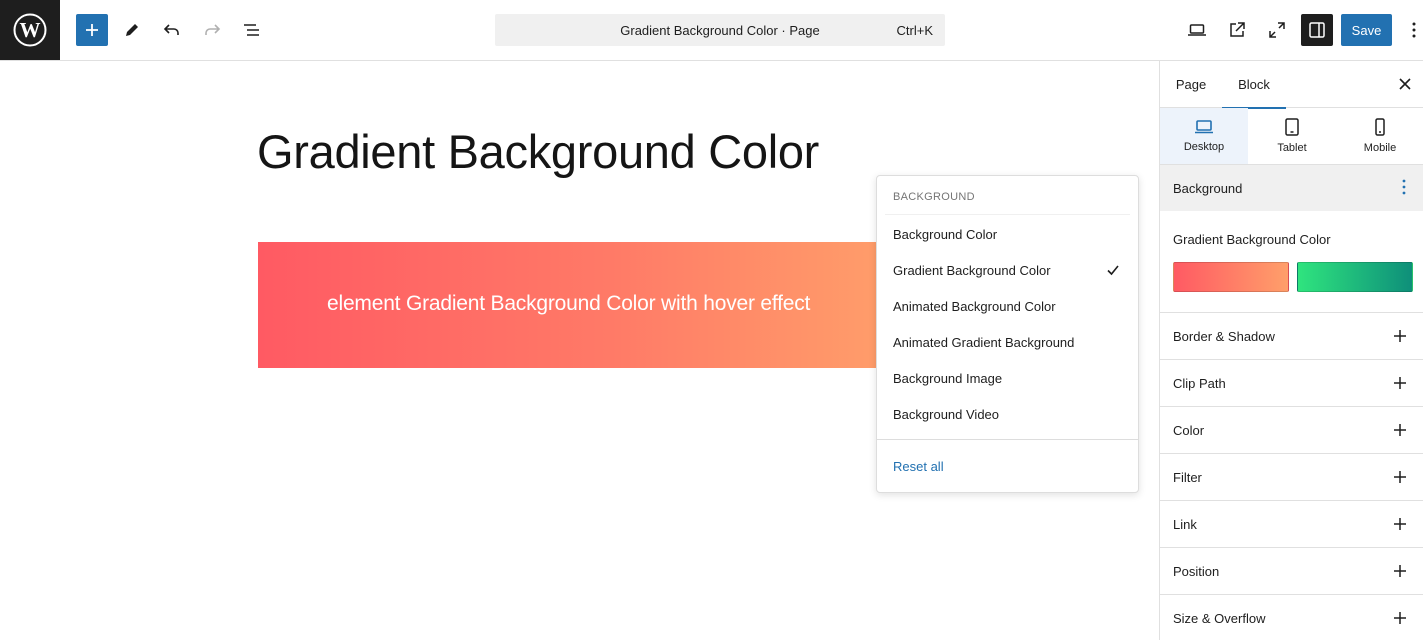  I want to click on panel-title: Background, so click(1208, 188).